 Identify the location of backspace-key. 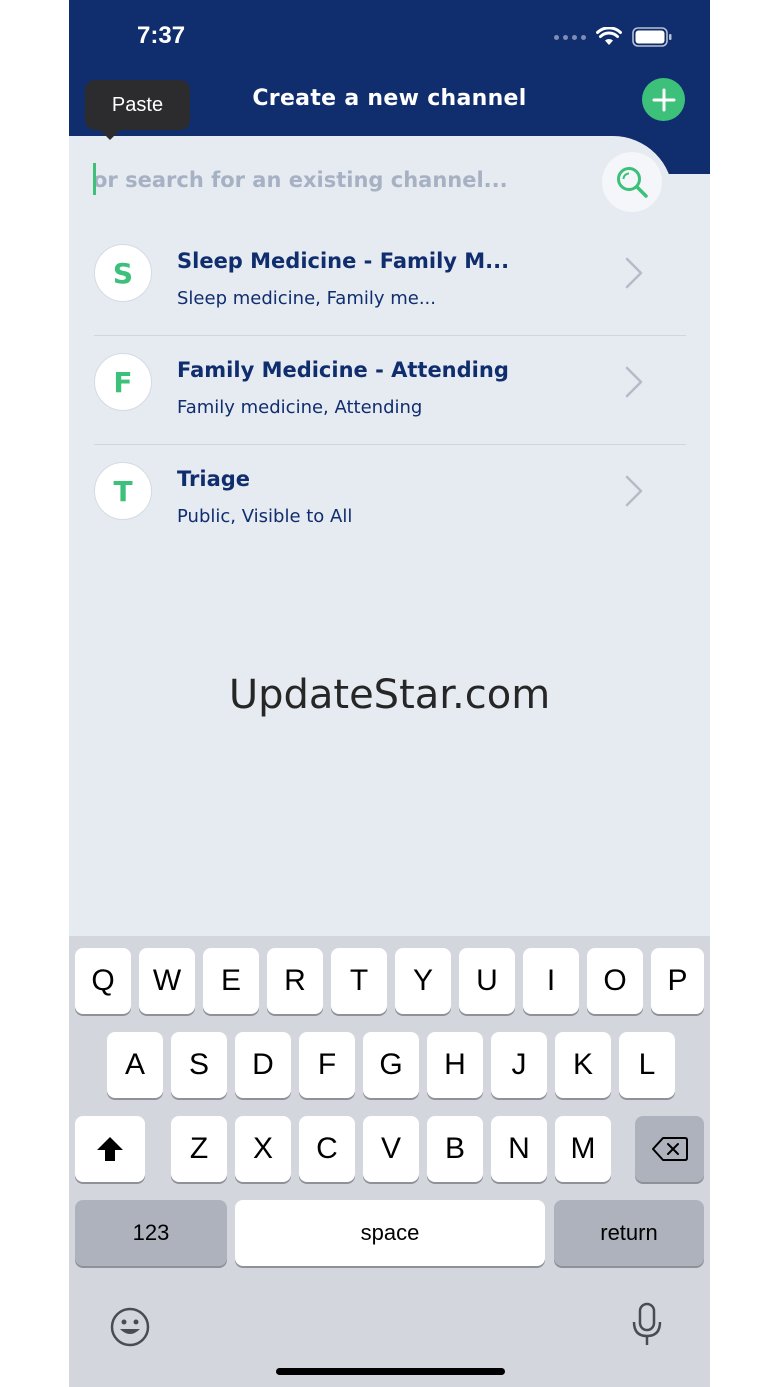
(669, 1149).